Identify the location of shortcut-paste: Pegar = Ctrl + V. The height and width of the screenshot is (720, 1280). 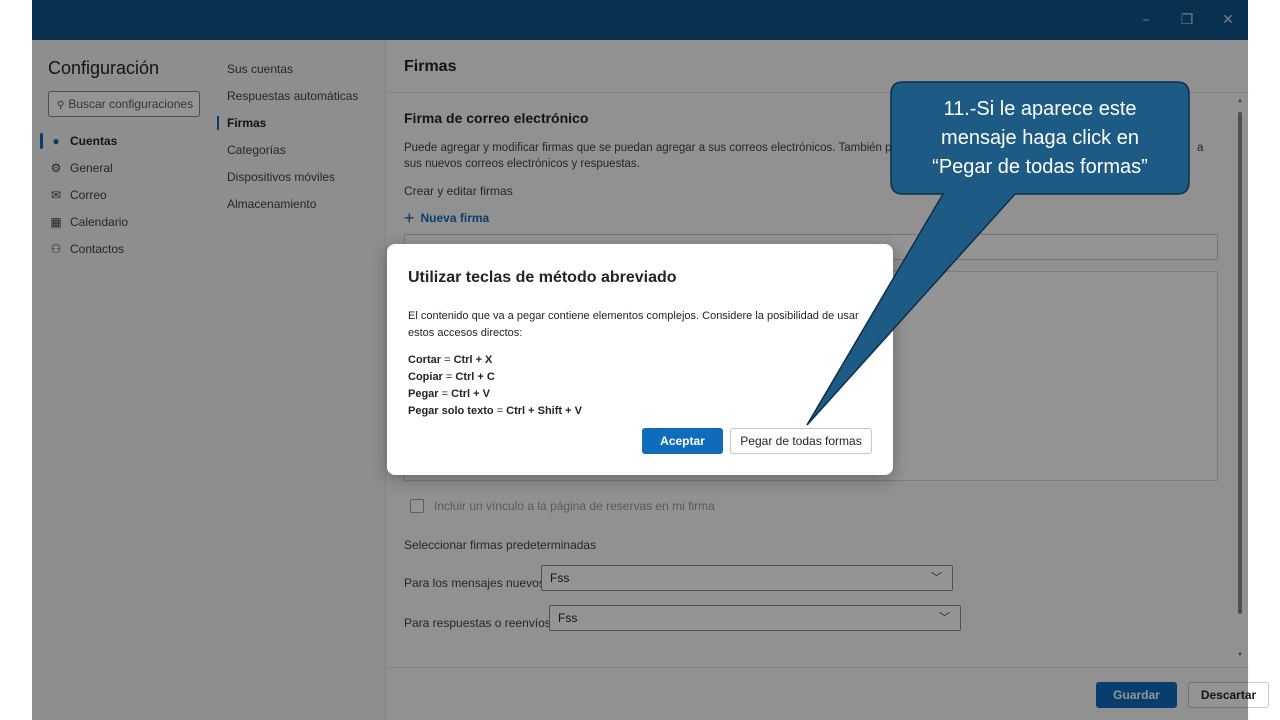
(449, 394).